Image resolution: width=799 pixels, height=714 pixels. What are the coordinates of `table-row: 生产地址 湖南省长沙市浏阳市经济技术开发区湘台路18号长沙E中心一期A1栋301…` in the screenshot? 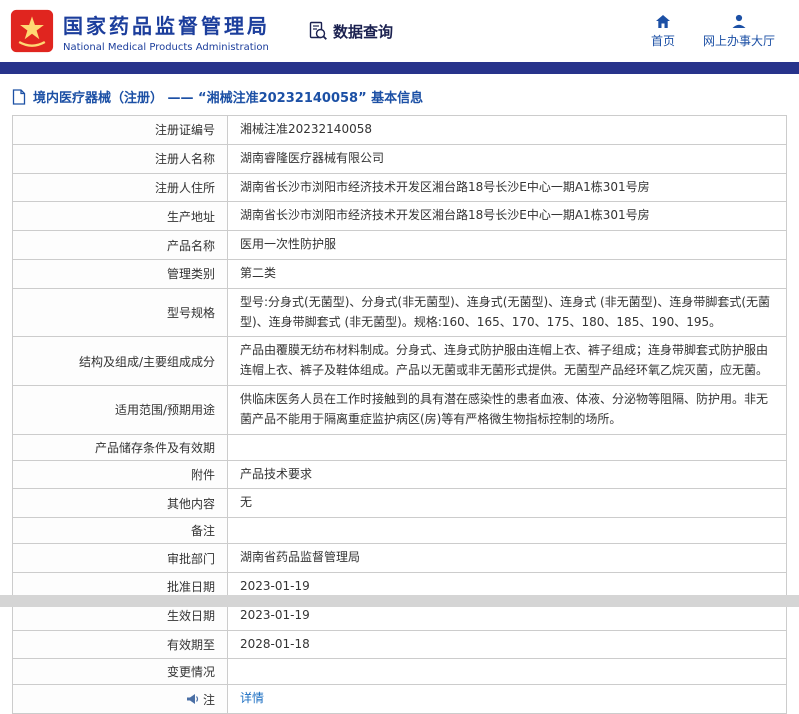 It's located at (399, 217).